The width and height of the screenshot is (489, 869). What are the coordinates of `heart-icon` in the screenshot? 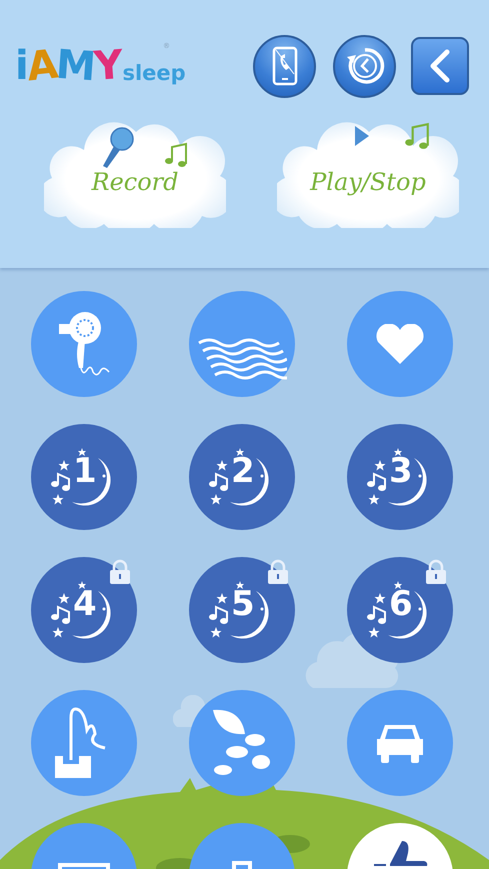 It's located at (400, 344).